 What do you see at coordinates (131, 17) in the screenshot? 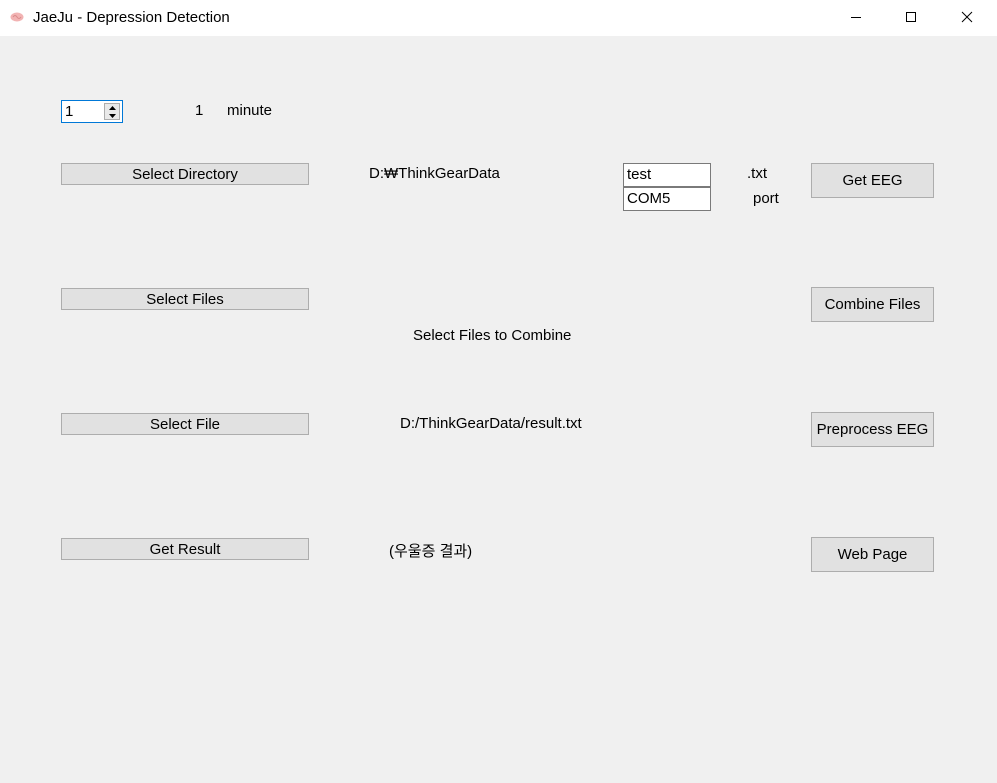
I see `window-title: JaeJu - Depression Detection` at bounding box center [131, 17].